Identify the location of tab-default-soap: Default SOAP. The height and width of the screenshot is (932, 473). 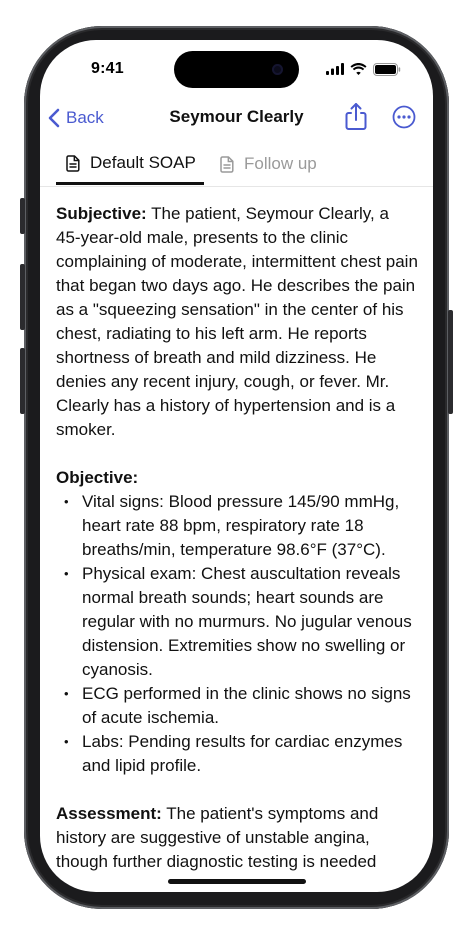
(130, 164).